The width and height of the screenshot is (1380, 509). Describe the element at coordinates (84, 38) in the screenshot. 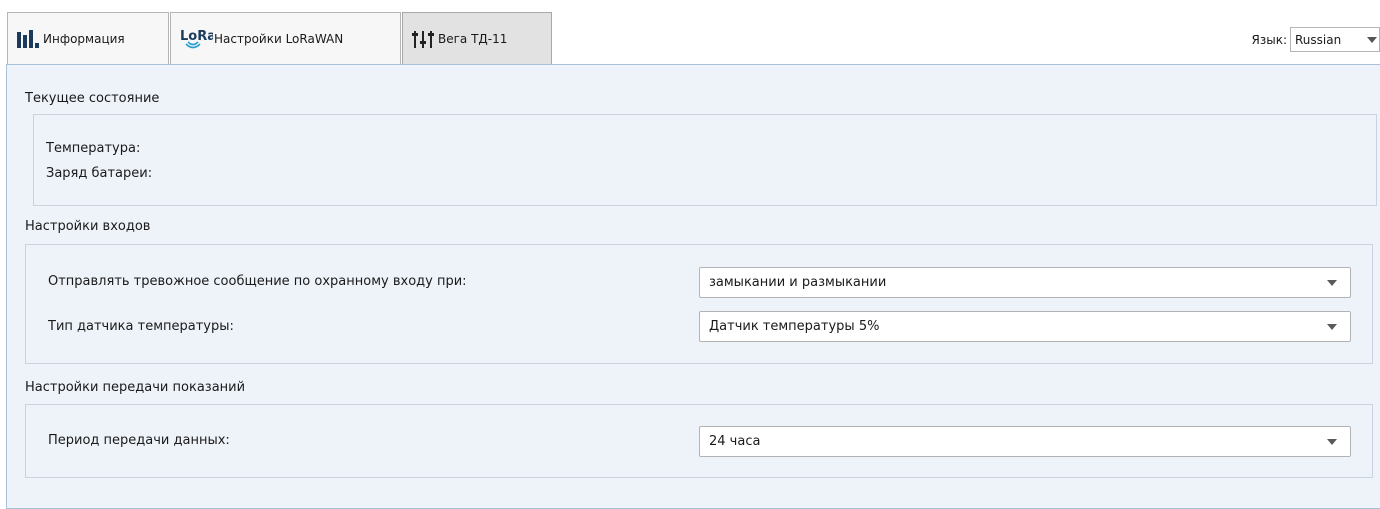

I see `tab-information-label: Информация` at that location.